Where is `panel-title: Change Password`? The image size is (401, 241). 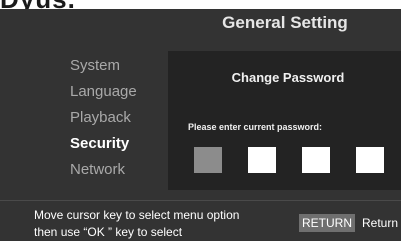 panel-title: Change Password is located at coordinates (288, 77).